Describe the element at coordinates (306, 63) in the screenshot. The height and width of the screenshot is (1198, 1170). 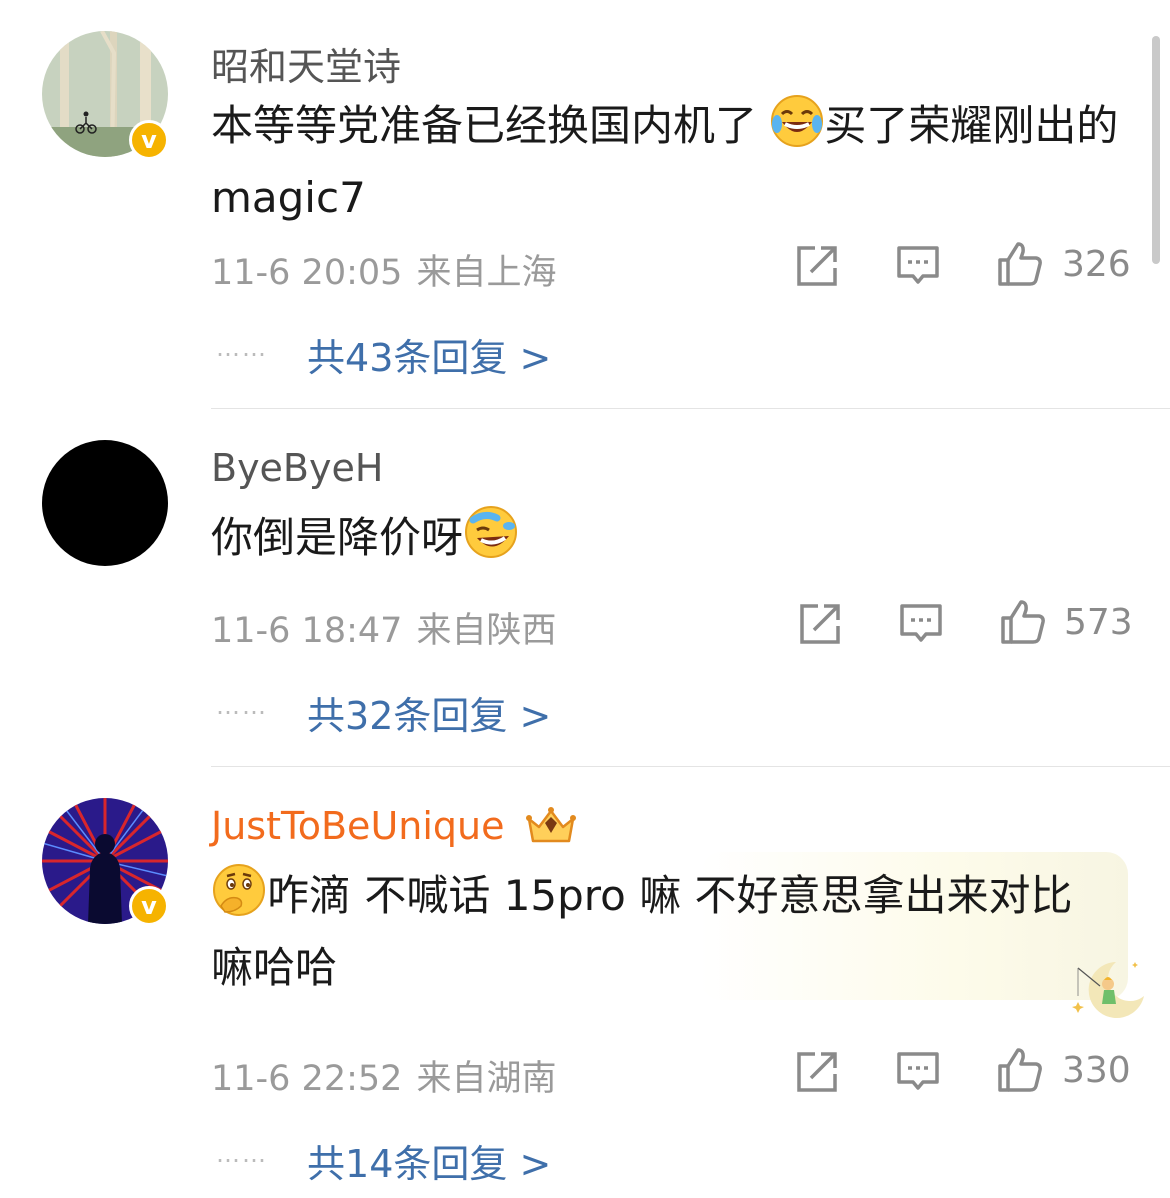
I see `username: 昭和天堂诗` at that location.